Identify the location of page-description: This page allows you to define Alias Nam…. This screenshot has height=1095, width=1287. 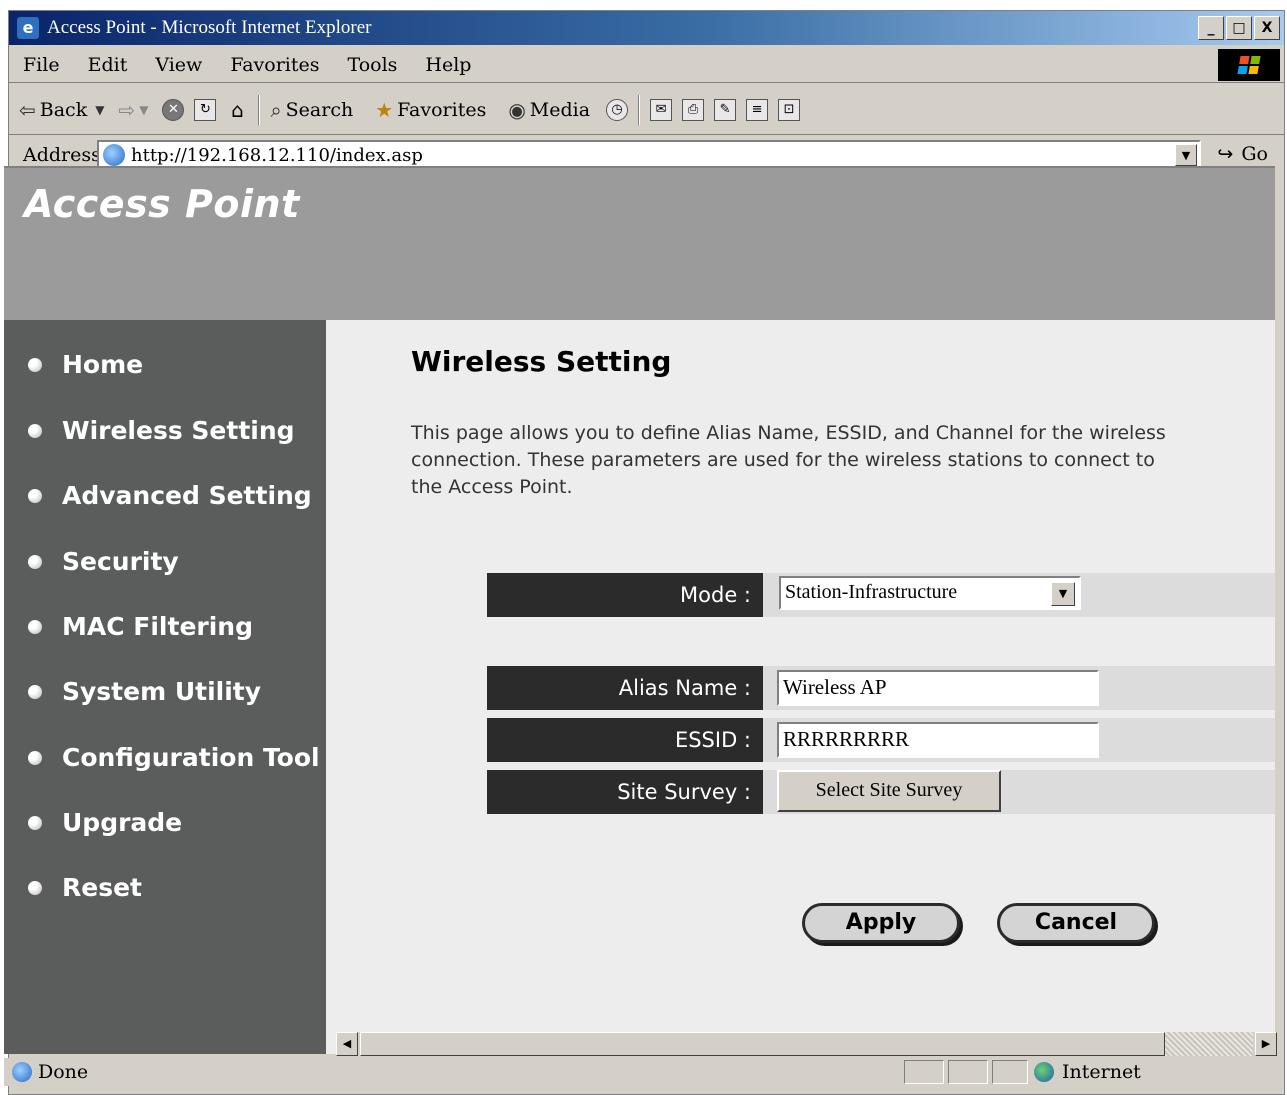
(788, 460).